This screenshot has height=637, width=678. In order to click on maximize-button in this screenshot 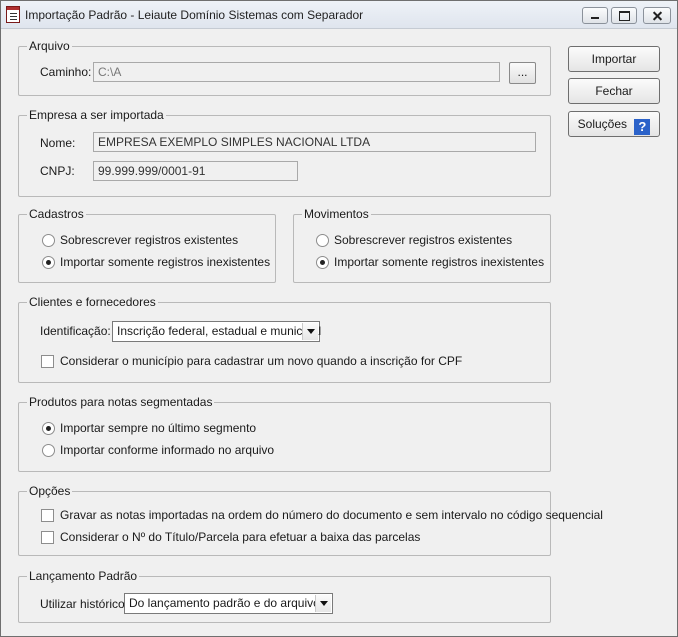, I will do `click(624, 15)`.